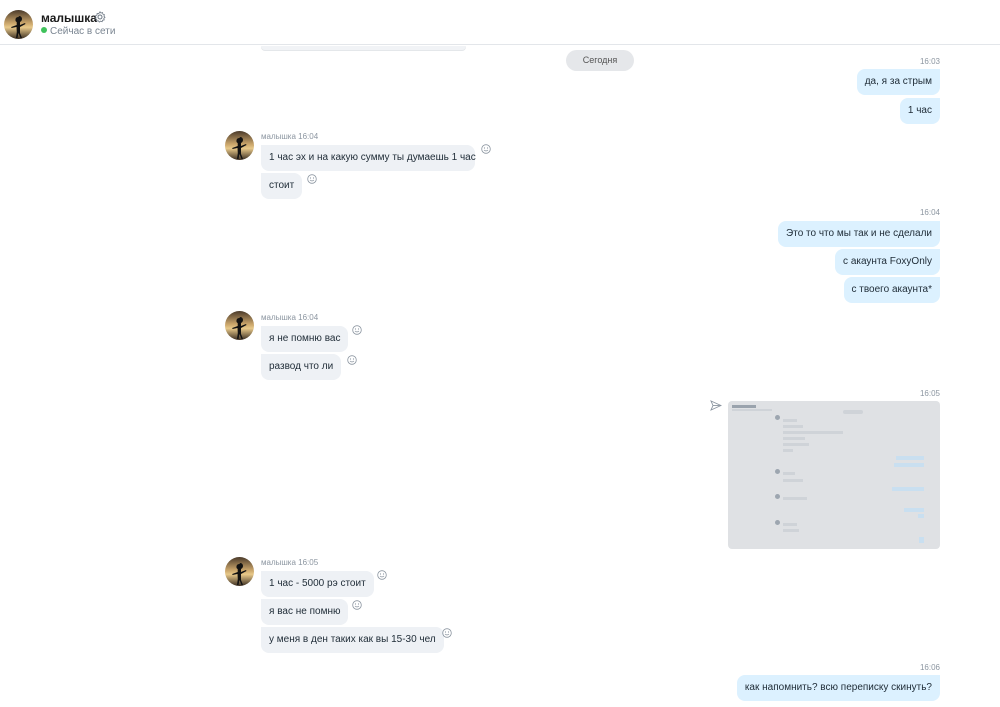  What do you see at coordinates (100, 17) in the screenshot?
I see `gear-icon` at bounding box center [100, 17].